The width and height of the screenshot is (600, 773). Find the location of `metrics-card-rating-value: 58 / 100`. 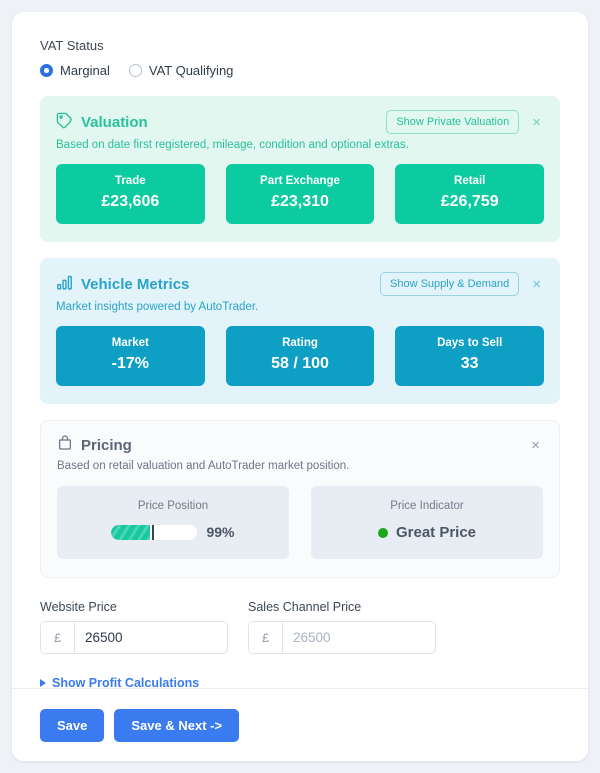

metrics-card-rating-value: 58 / 100 is located at coordinates (300, 363).